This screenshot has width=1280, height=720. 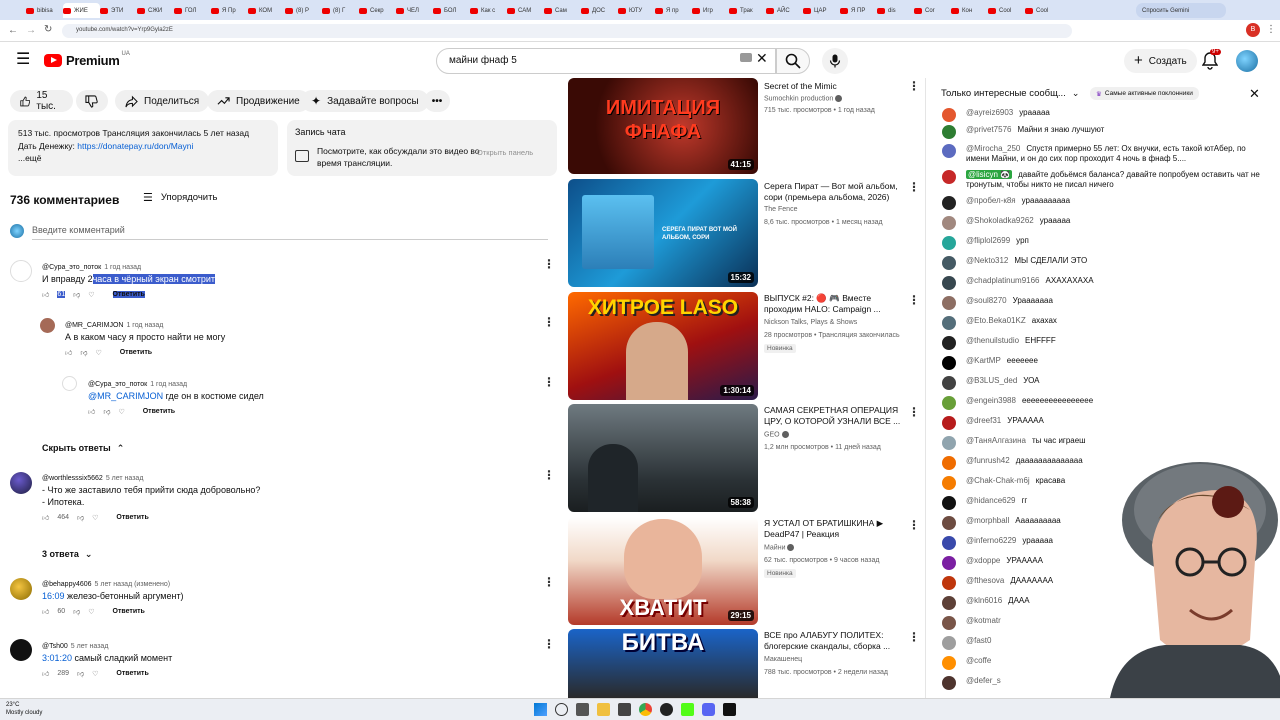 I want to click on chat-author: @inferno6229, so click(x=991, y=540).